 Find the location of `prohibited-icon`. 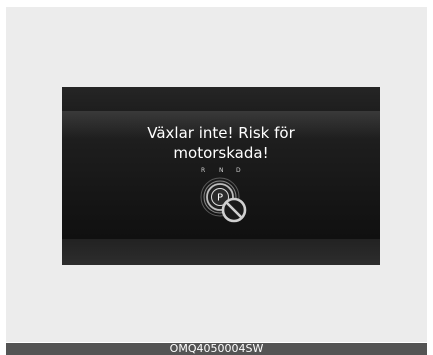

prohibited-icon is located at coordinates (234, 210).